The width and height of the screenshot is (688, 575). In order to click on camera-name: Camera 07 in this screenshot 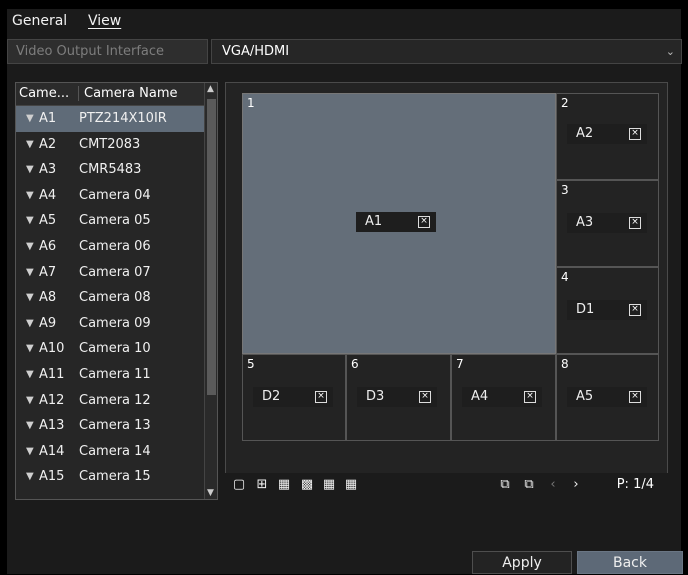, I will do `click(115, 272)`.